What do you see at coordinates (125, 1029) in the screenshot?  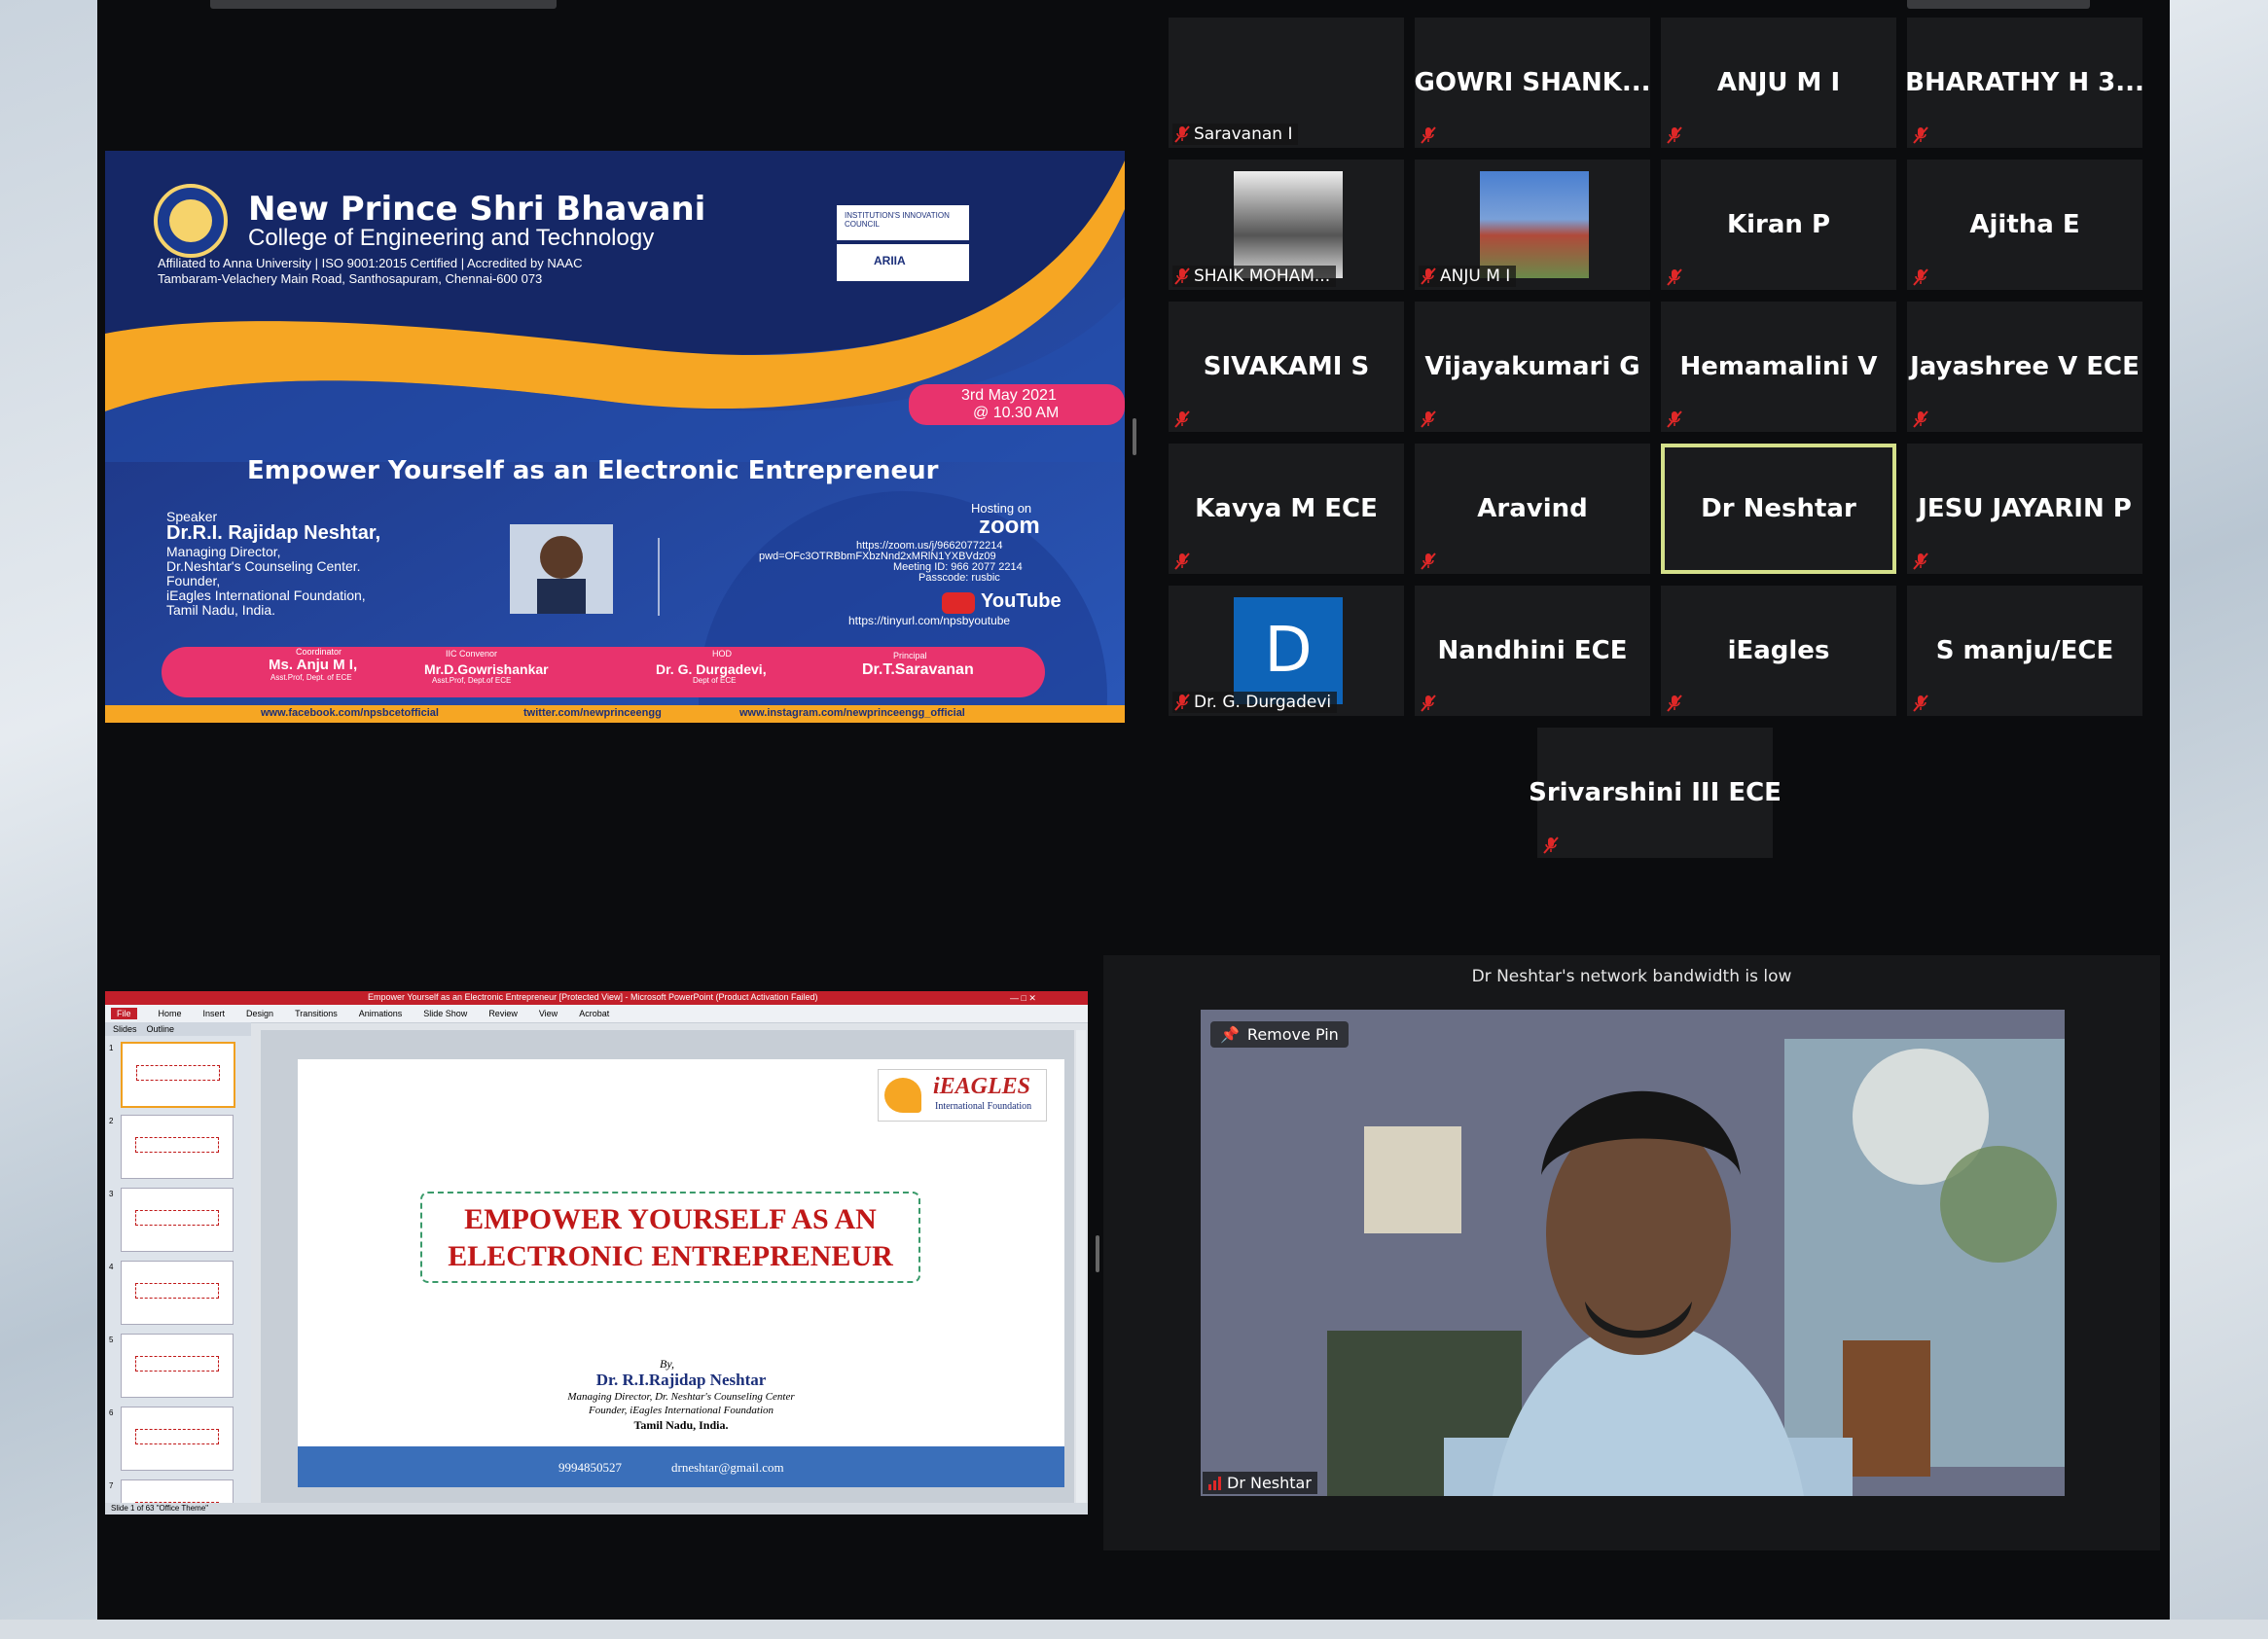 I see `panel-tab-slides: Slides` at bounding box center [125, 1029].